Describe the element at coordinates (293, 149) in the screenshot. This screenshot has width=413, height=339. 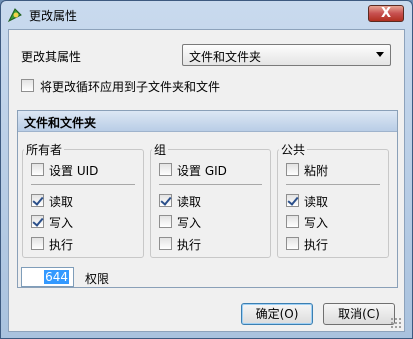
I see `public-group-title: 公共` at that location.